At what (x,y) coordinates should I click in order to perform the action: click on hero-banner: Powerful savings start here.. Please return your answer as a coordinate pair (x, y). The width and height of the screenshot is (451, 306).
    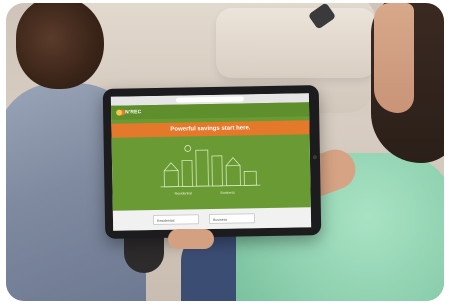
    Looking at the image, I should click on (210, 129).